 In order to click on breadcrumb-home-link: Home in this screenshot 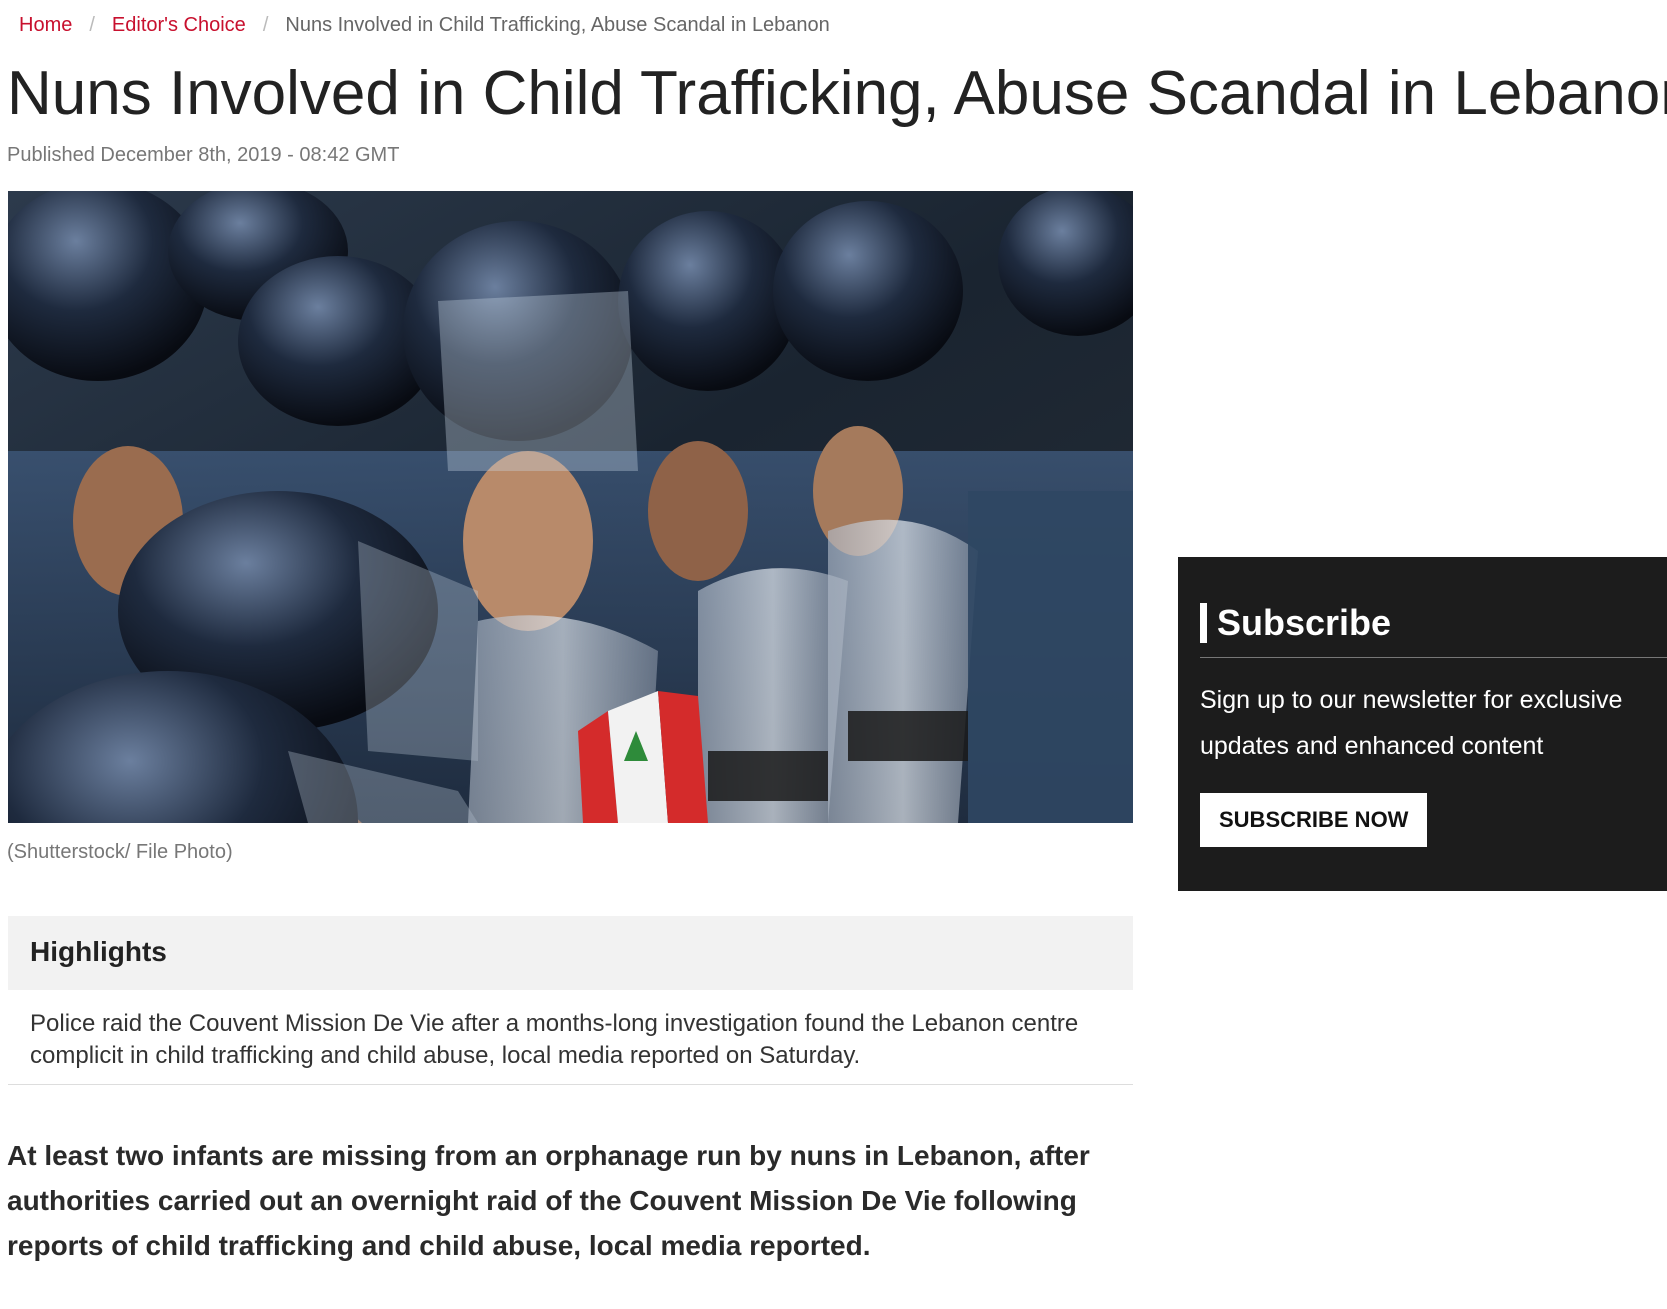, I will do `click(45, 25)`.